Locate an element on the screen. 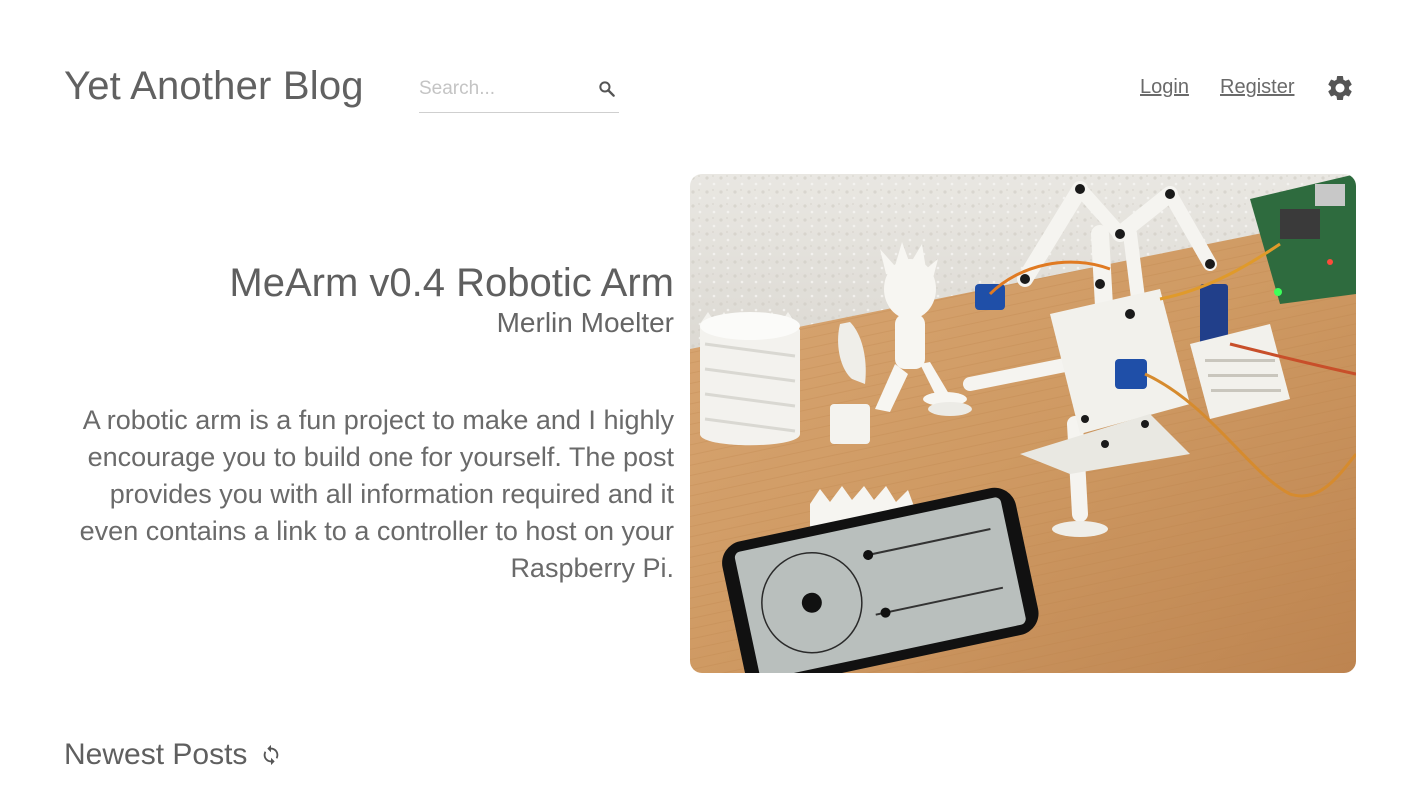 The height and width of the screenshot is (800, 1422). site-title: Yet Another Blog is located at coordinates (214, 86).